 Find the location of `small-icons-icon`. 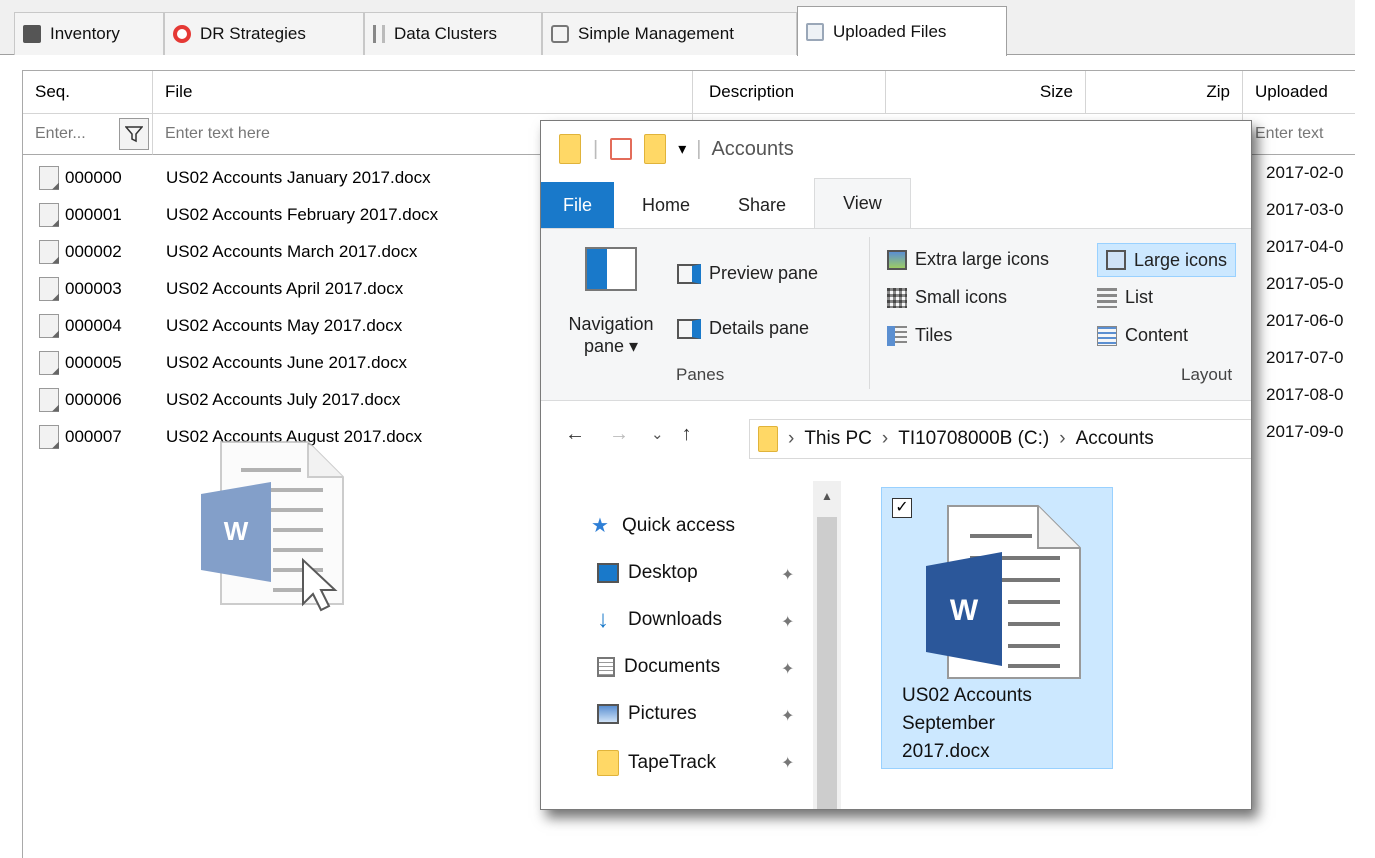

small-icons-icon is located at coordinates (897, 297).